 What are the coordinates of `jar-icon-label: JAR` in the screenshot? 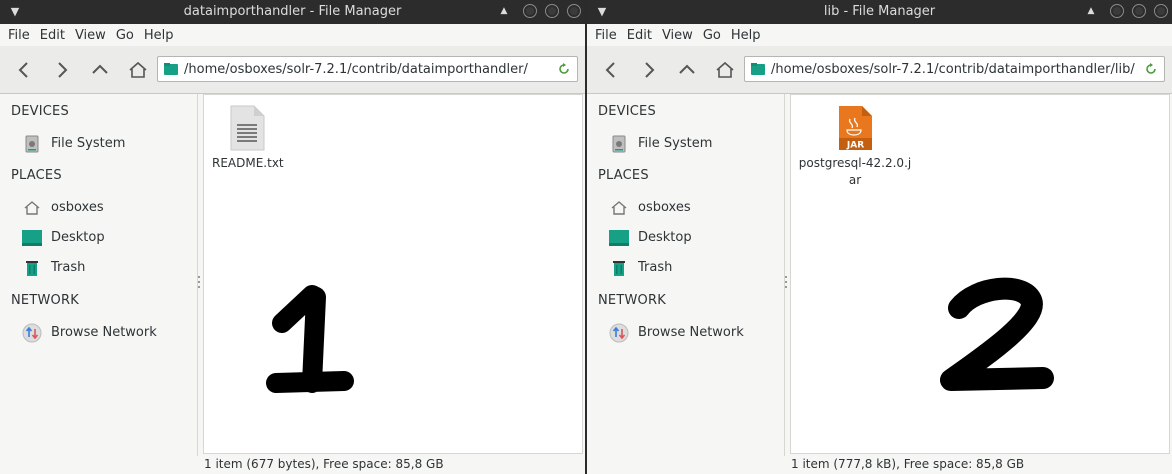 It's located at (855, 146).